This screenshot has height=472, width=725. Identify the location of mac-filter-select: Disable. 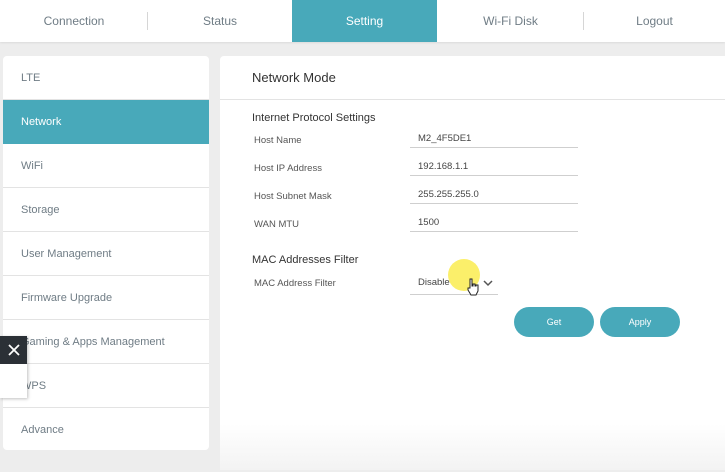
(454, 284).